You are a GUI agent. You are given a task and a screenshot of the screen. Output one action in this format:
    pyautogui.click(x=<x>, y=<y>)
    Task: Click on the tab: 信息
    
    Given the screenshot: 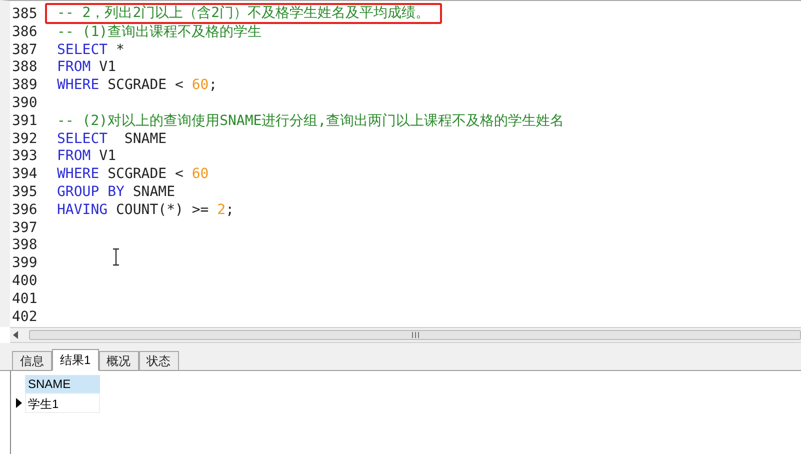 What is the action you would take?
    pyautogui.click(x=32, y=360)
    